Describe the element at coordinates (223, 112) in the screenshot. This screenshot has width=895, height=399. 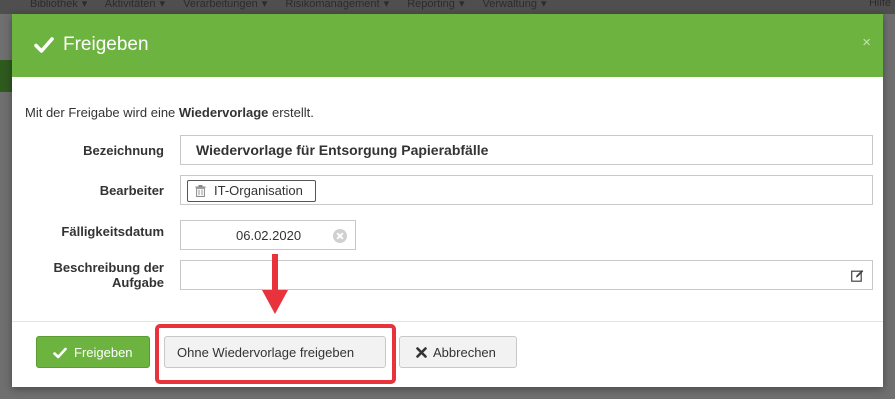
I see `info-bold: Wiedervorlage` at that location.